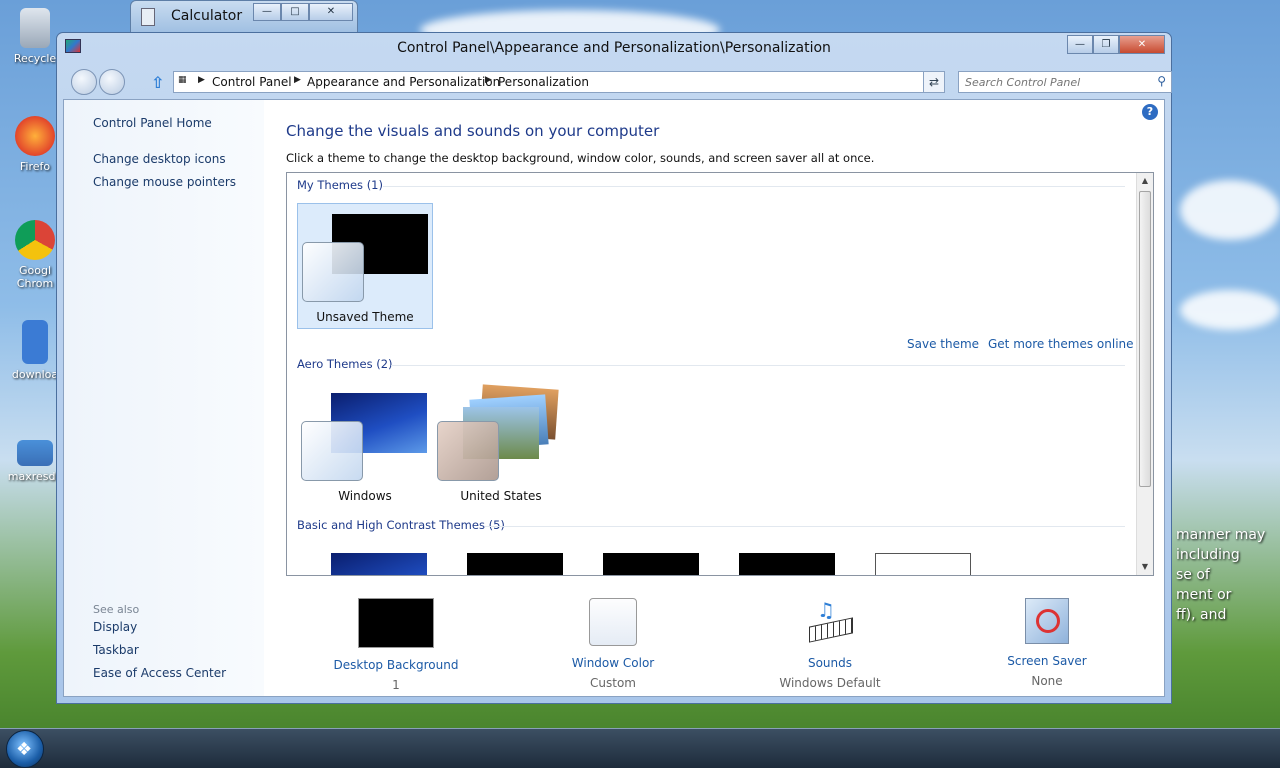  I want to click on sidebar-link-control-panel-home: Control Panel Home, so click(152, 123).